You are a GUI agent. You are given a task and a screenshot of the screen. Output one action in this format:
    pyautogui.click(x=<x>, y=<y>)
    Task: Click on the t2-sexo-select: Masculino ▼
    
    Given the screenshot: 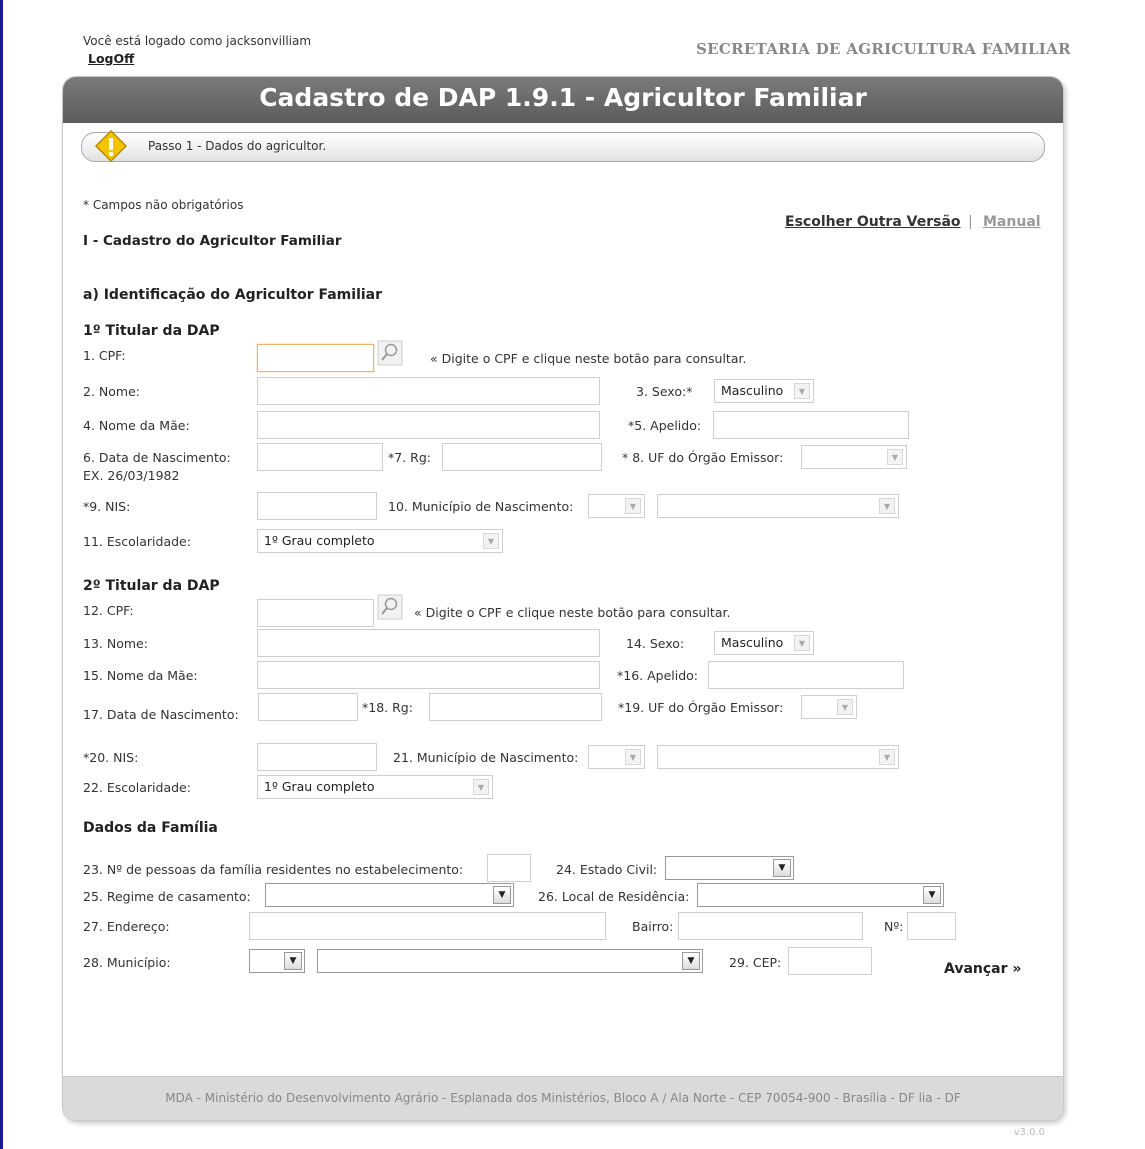 What is the action you would take?
    pyautogui.click(x=764, y=643)
    